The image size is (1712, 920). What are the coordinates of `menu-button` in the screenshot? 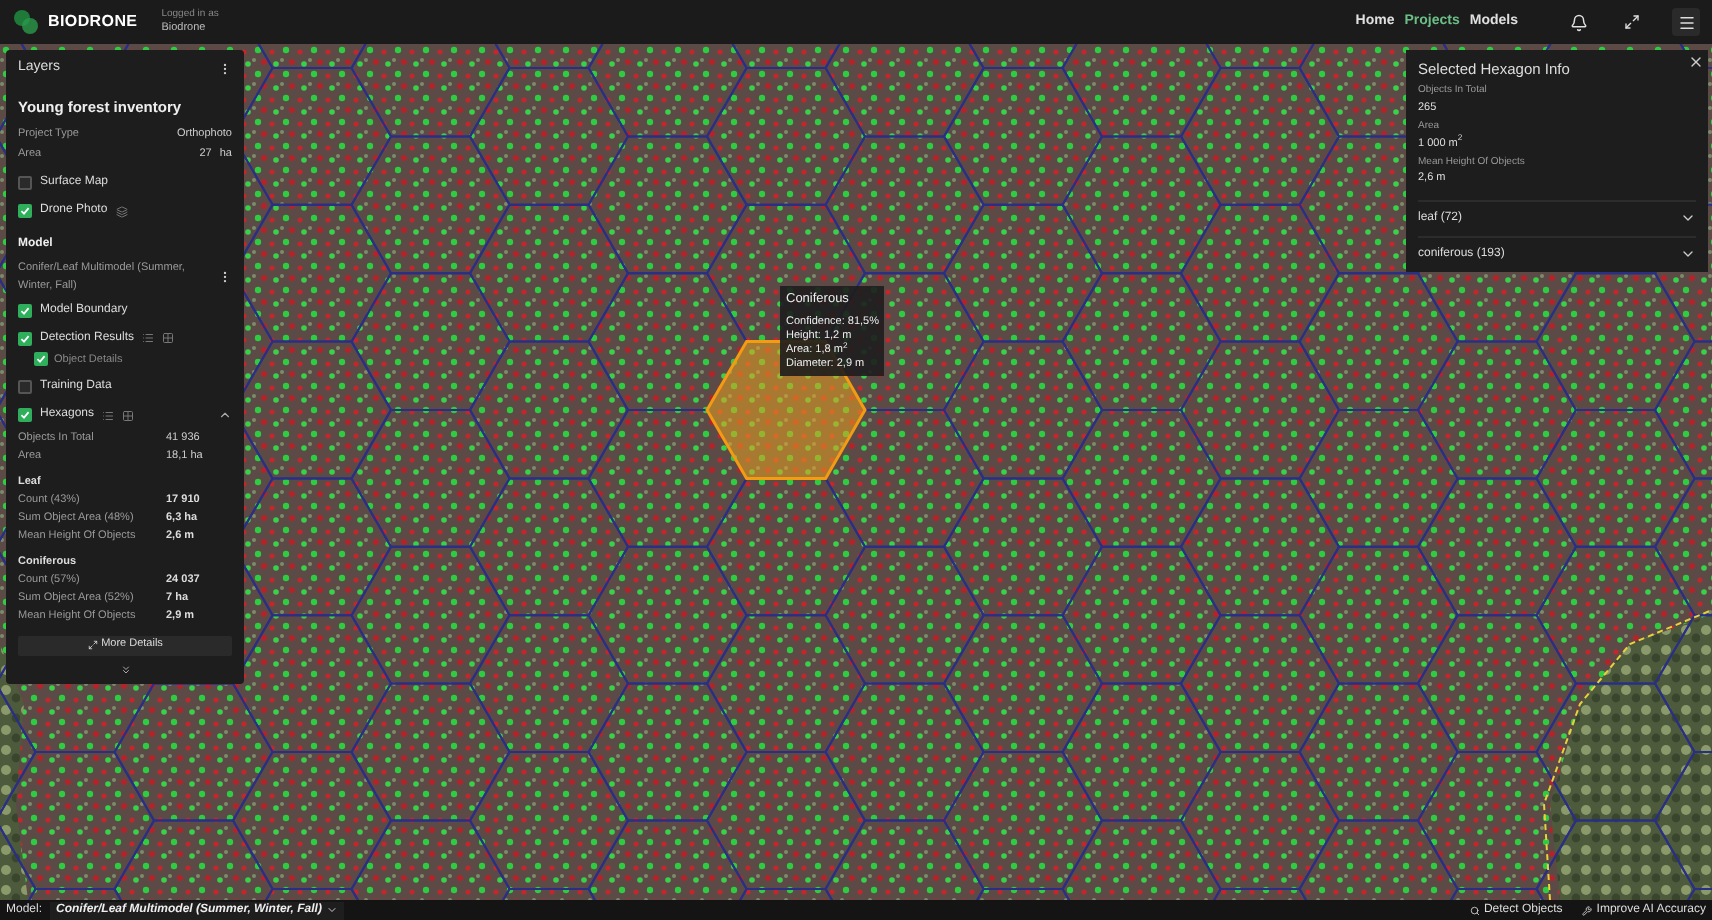 It's located at (1686, 22).